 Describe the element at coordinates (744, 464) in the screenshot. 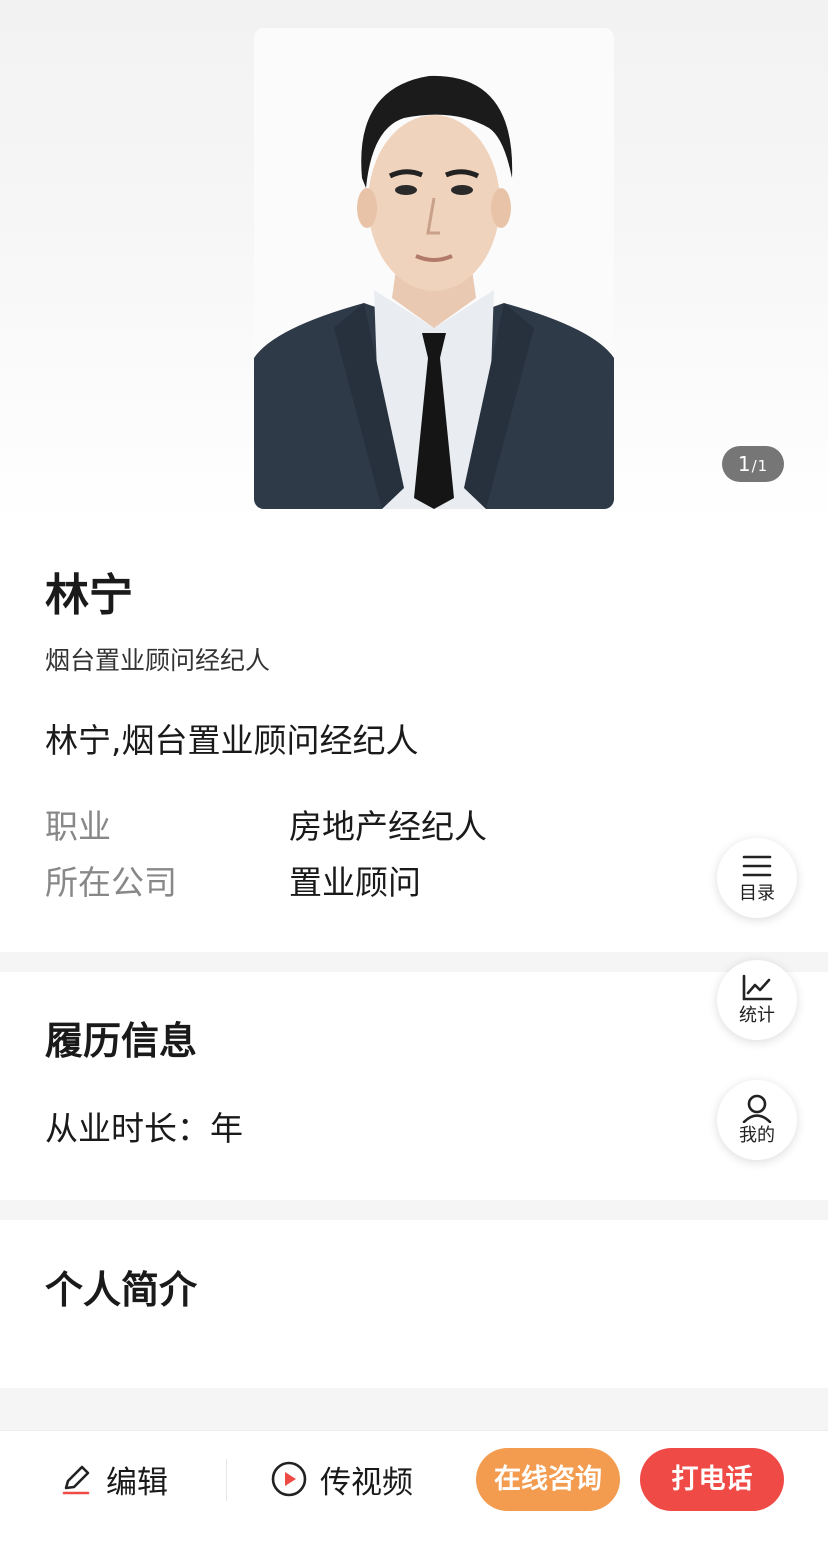

I see `counter-current: 1` at that location.